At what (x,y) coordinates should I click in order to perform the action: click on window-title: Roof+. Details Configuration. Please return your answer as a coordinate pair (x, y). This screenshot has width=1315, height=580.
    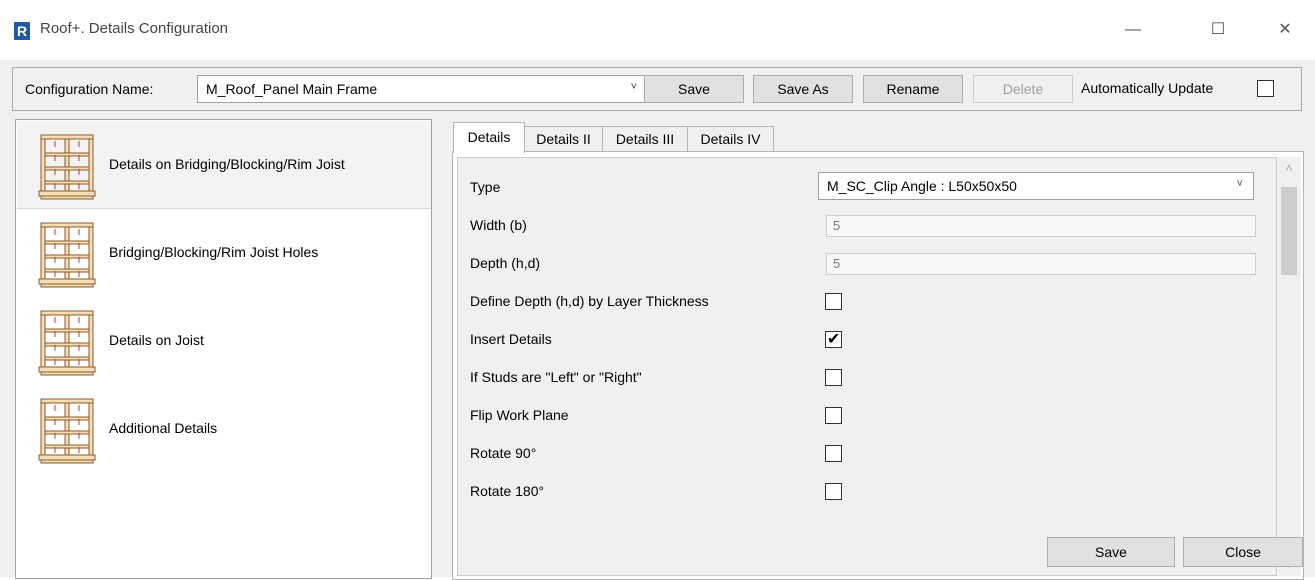
    Looking at the image, I should click on (134, 28).